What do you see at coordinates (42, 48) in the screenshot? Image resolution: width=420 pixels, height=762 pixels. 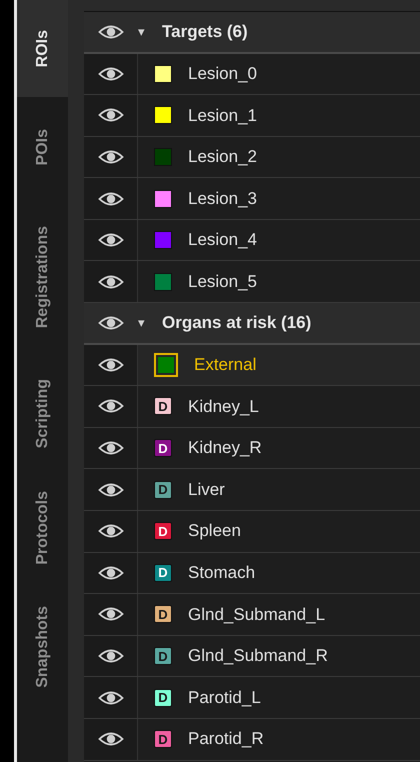 I see `side-tab: ROIs` at bounding box center [42, 48].